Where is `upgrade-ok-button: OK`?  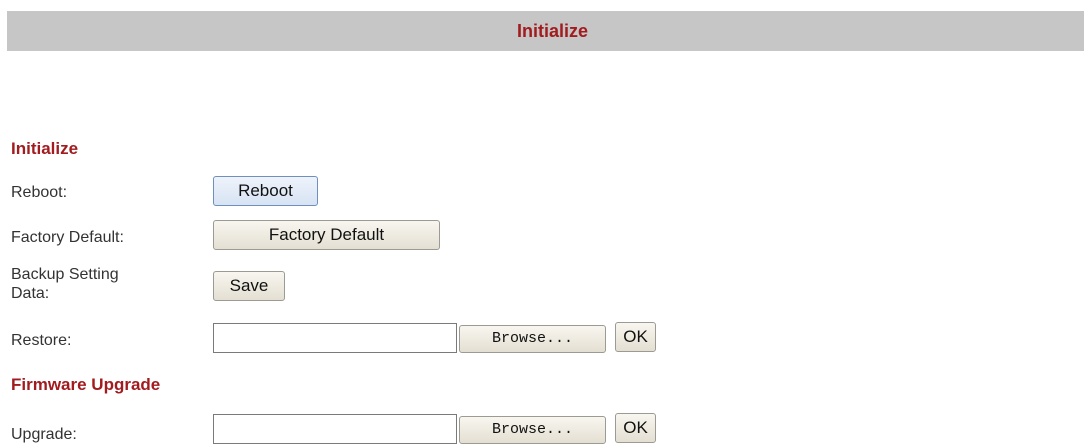
upgrade-ok-button: OK is located at coordinates (635, 428).